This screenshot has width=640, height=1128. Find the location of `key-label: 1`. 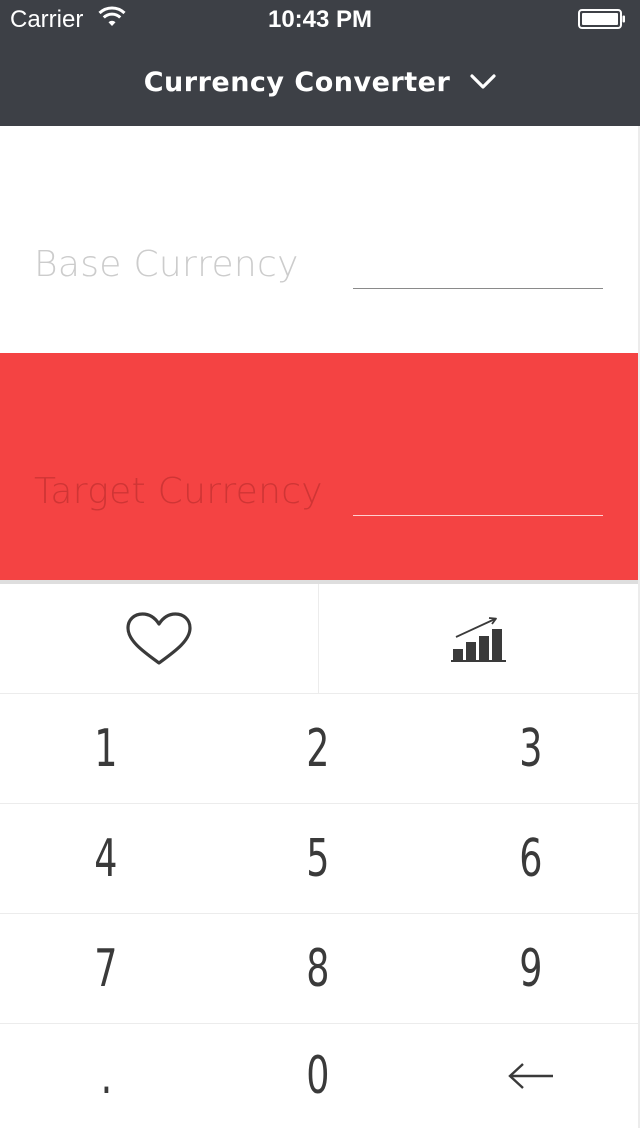

key-label: 1 is located at coordinates (106, 748).